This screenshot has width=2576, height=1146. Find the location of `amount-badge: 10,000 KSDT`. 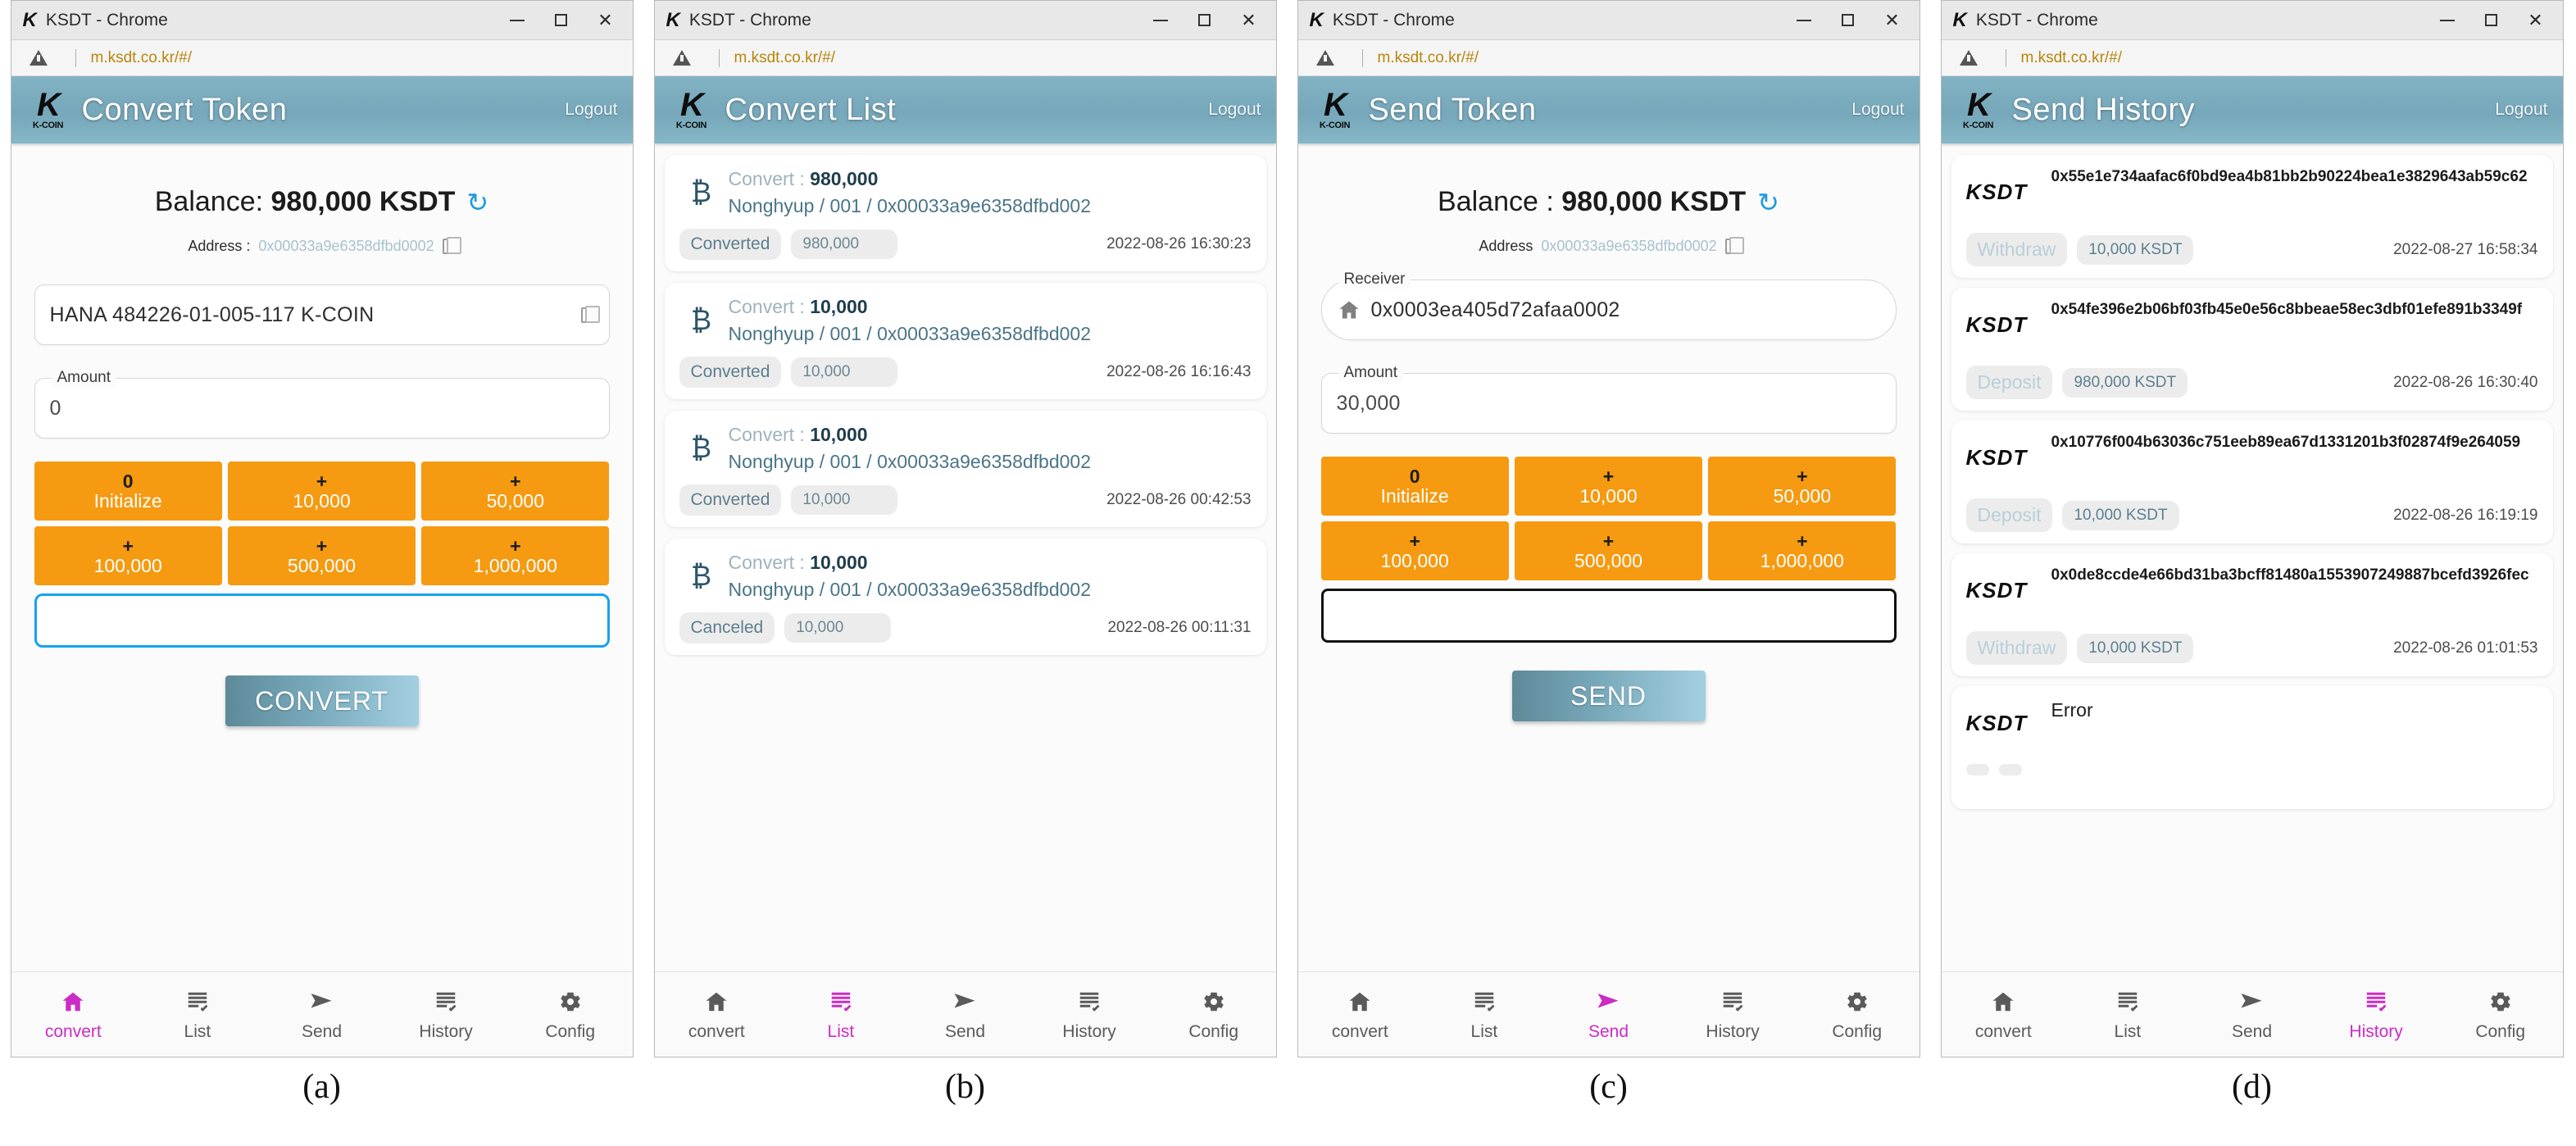

amount-badge: 10,000 KSDT is located at coordinates (2135, 249).